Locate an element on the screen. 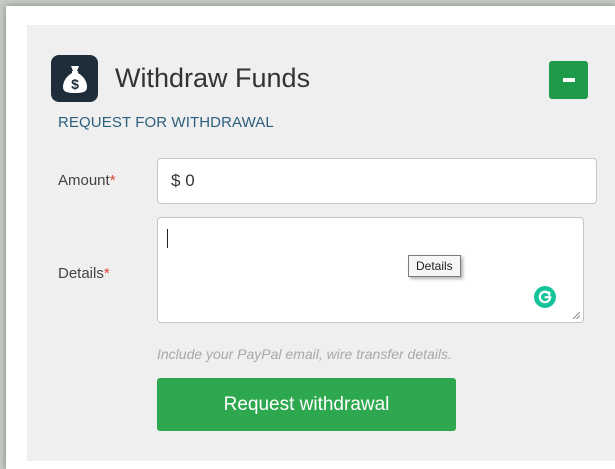 This screenshot has width=615, height=469. money-bag-icon: $ is located at coordinates (74, 78).